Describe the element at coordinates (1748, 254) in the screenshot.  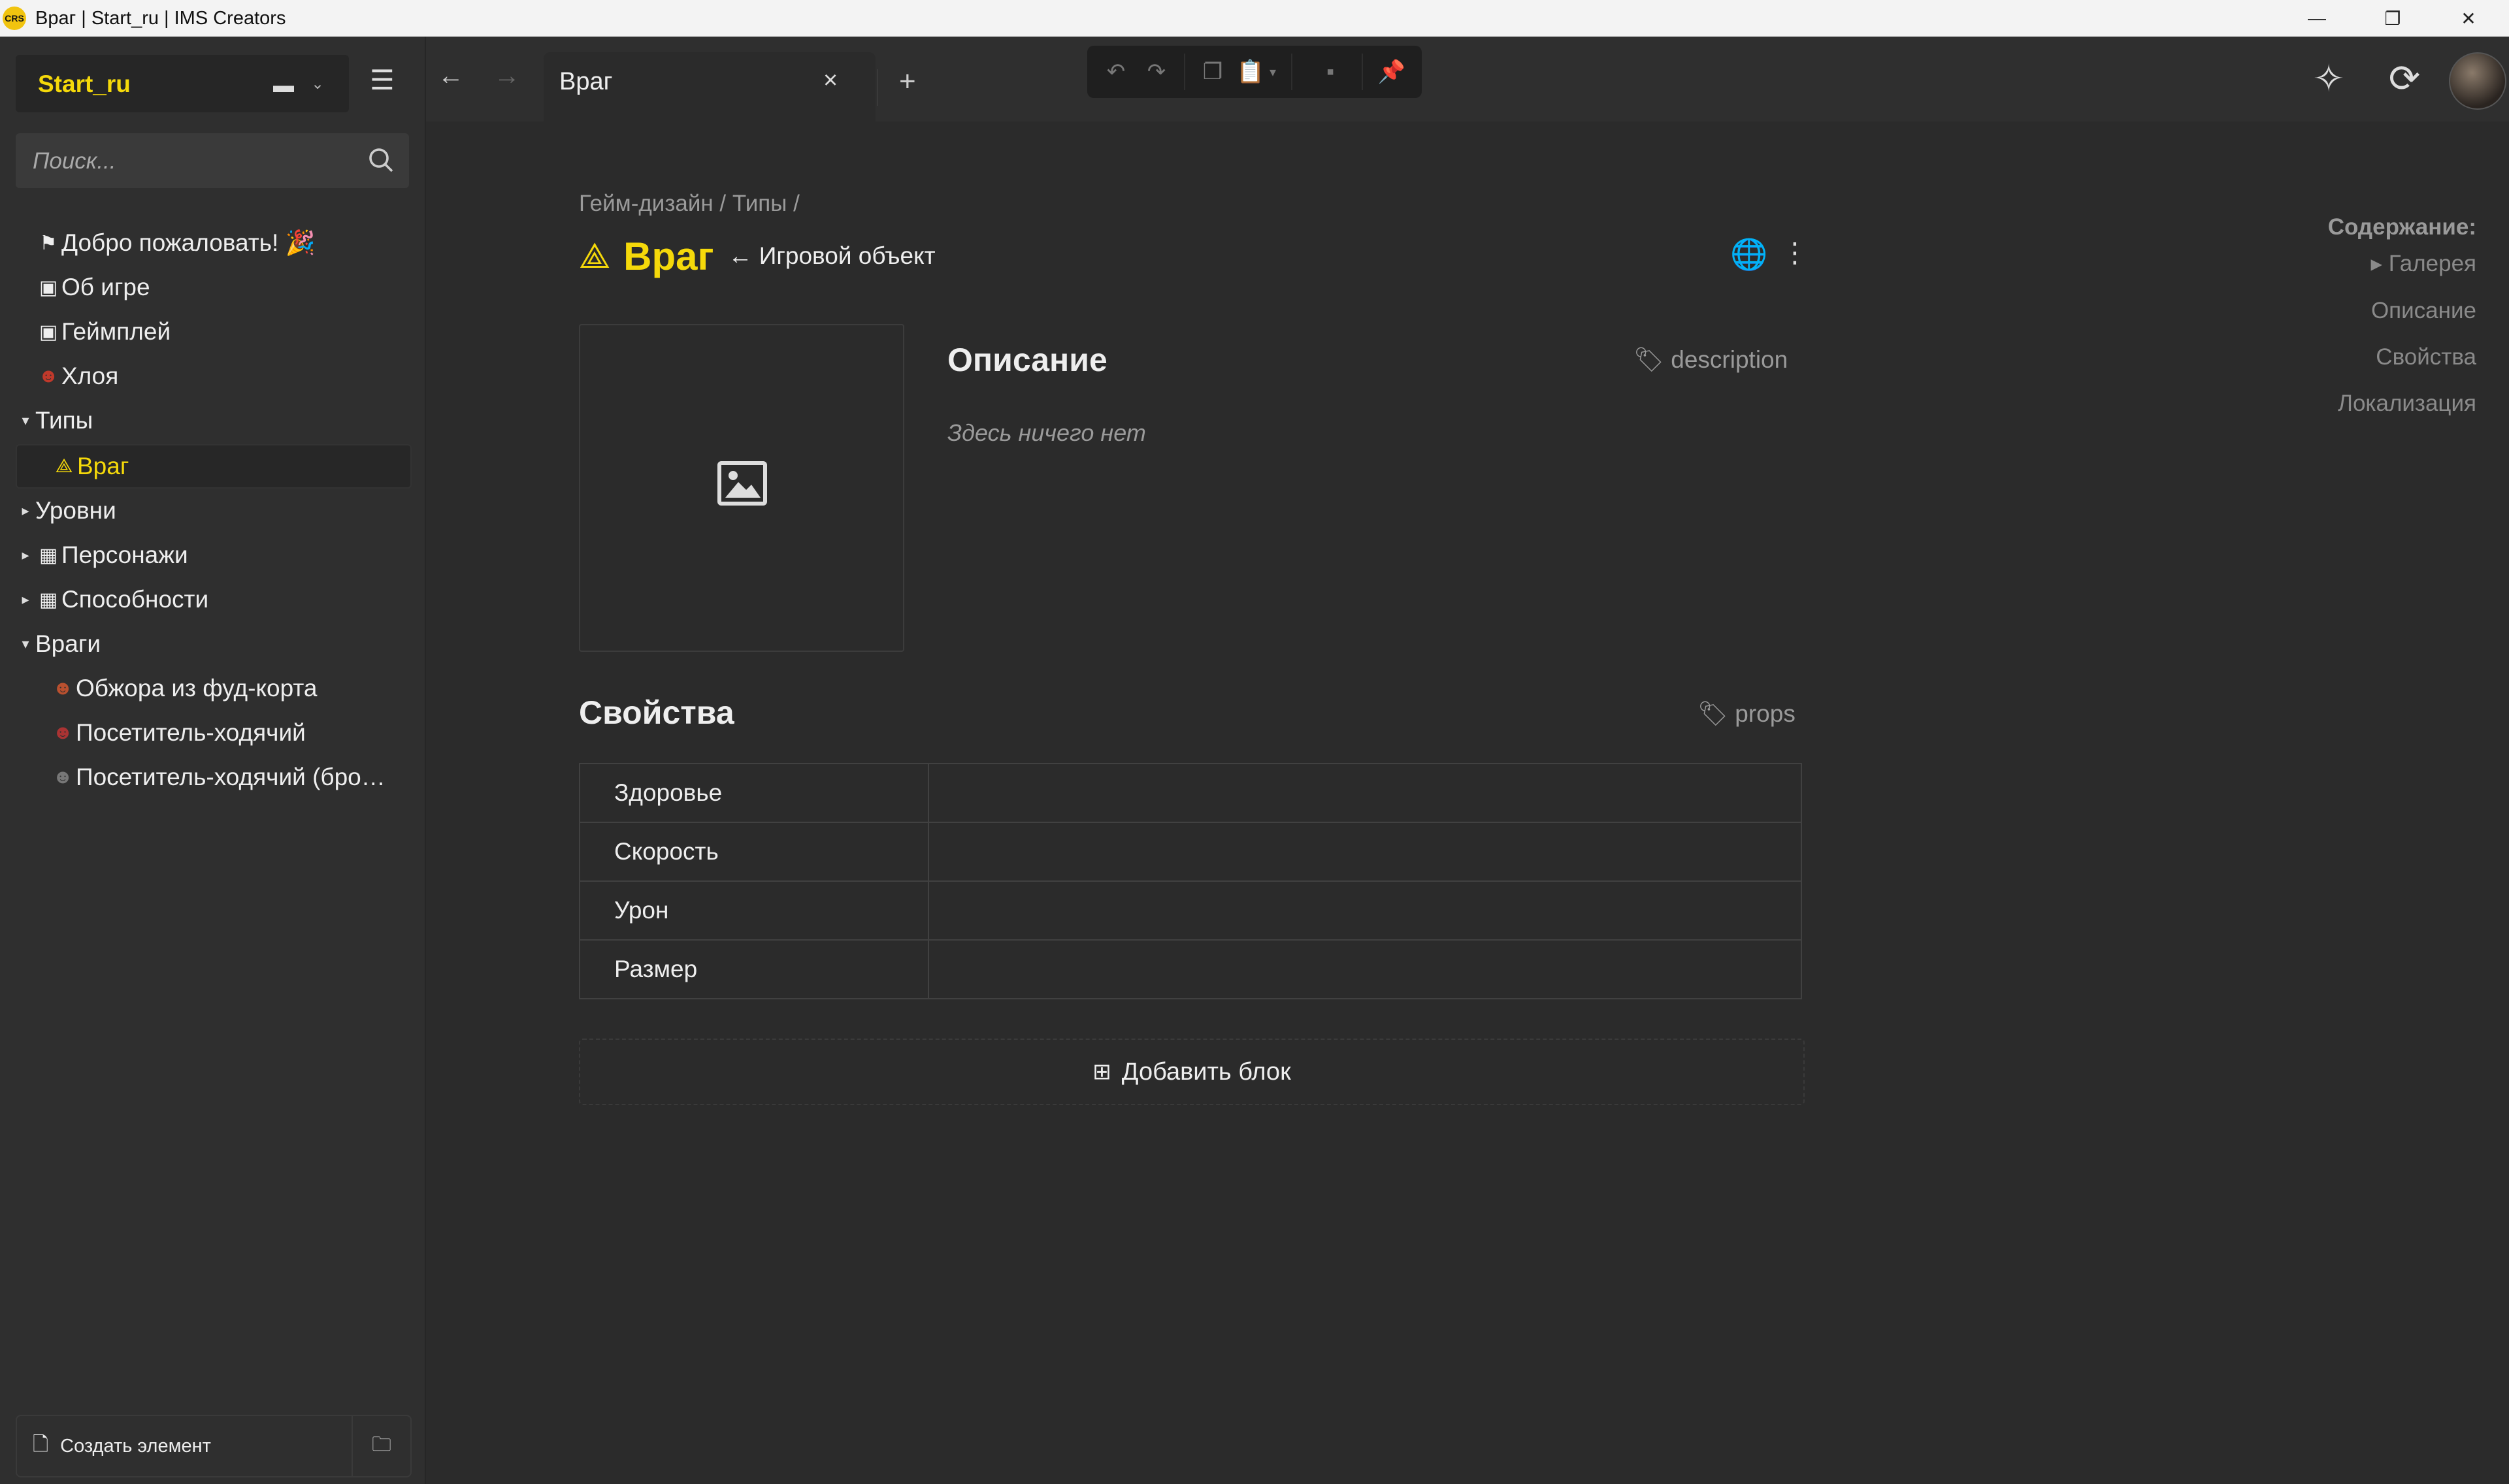
I see `globe-icon: 🌐` at that location.